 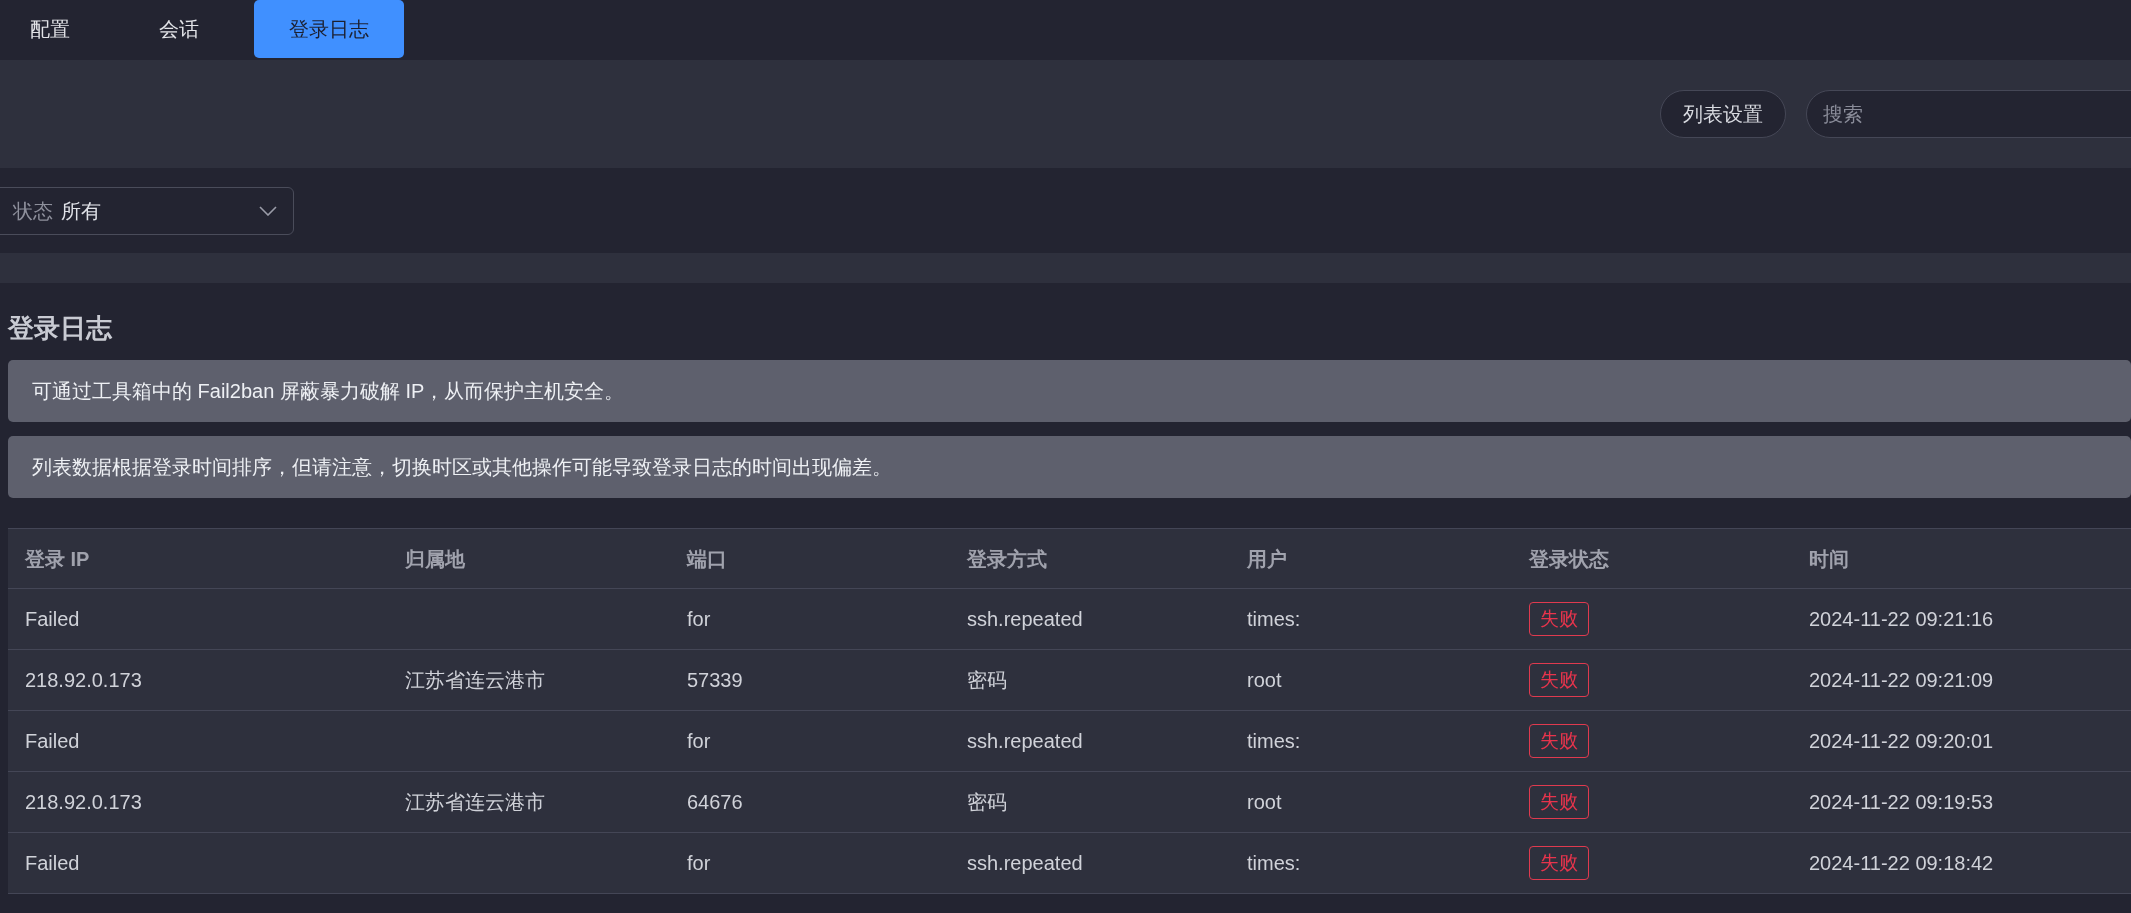 I want to click on column-header: 时间, so click(x=1829, y=559).